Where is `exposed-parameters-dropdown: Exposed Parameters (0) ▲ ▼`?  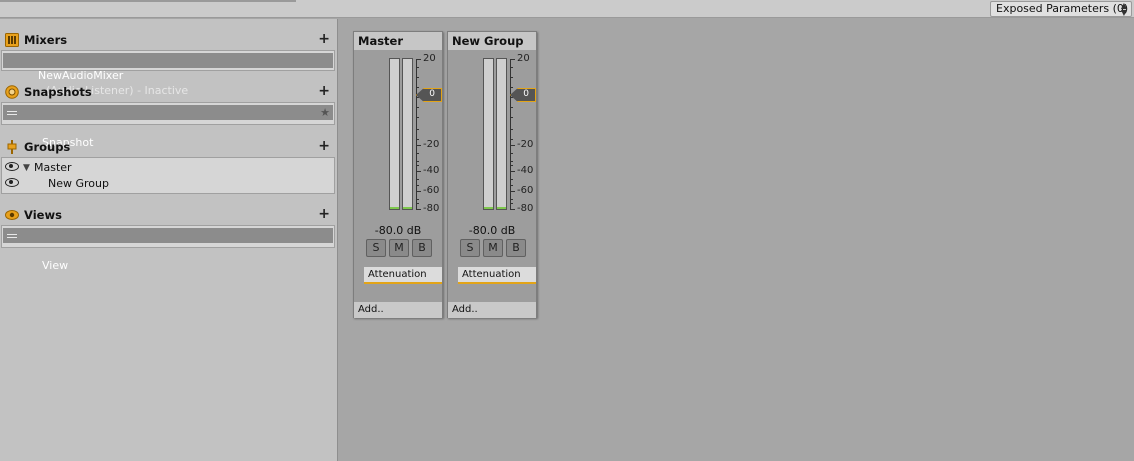 exposed-parameters-dropdown: Exposed Parameters (0) ▲ ▼ is located at coordinates (1061, 9).